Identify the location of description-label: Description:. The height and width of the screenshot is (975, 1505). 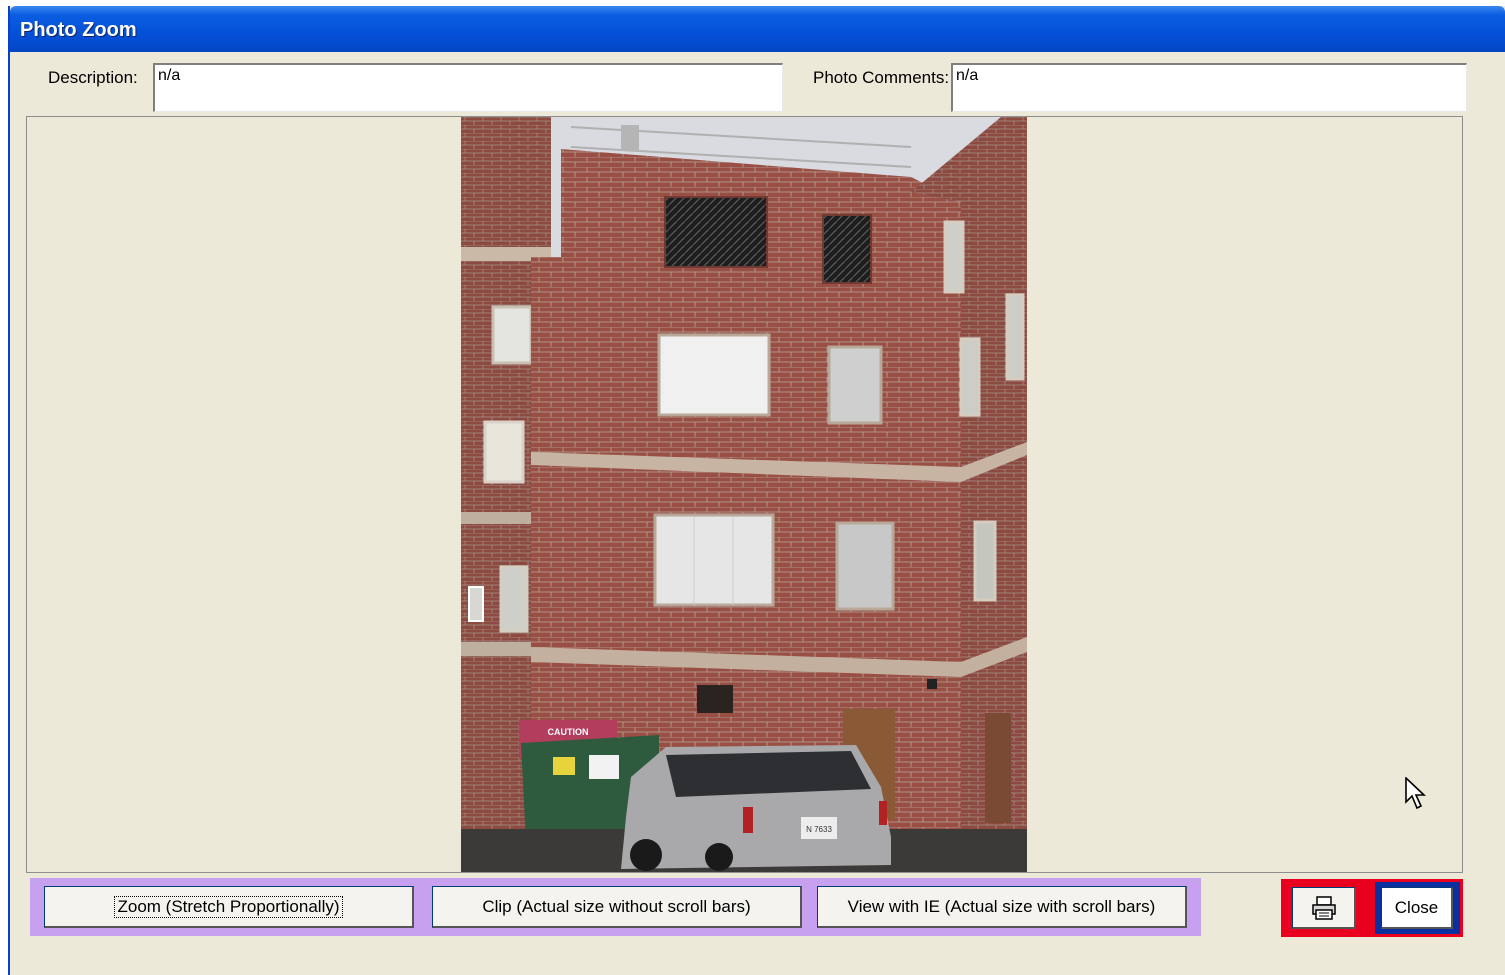
(93, 77).